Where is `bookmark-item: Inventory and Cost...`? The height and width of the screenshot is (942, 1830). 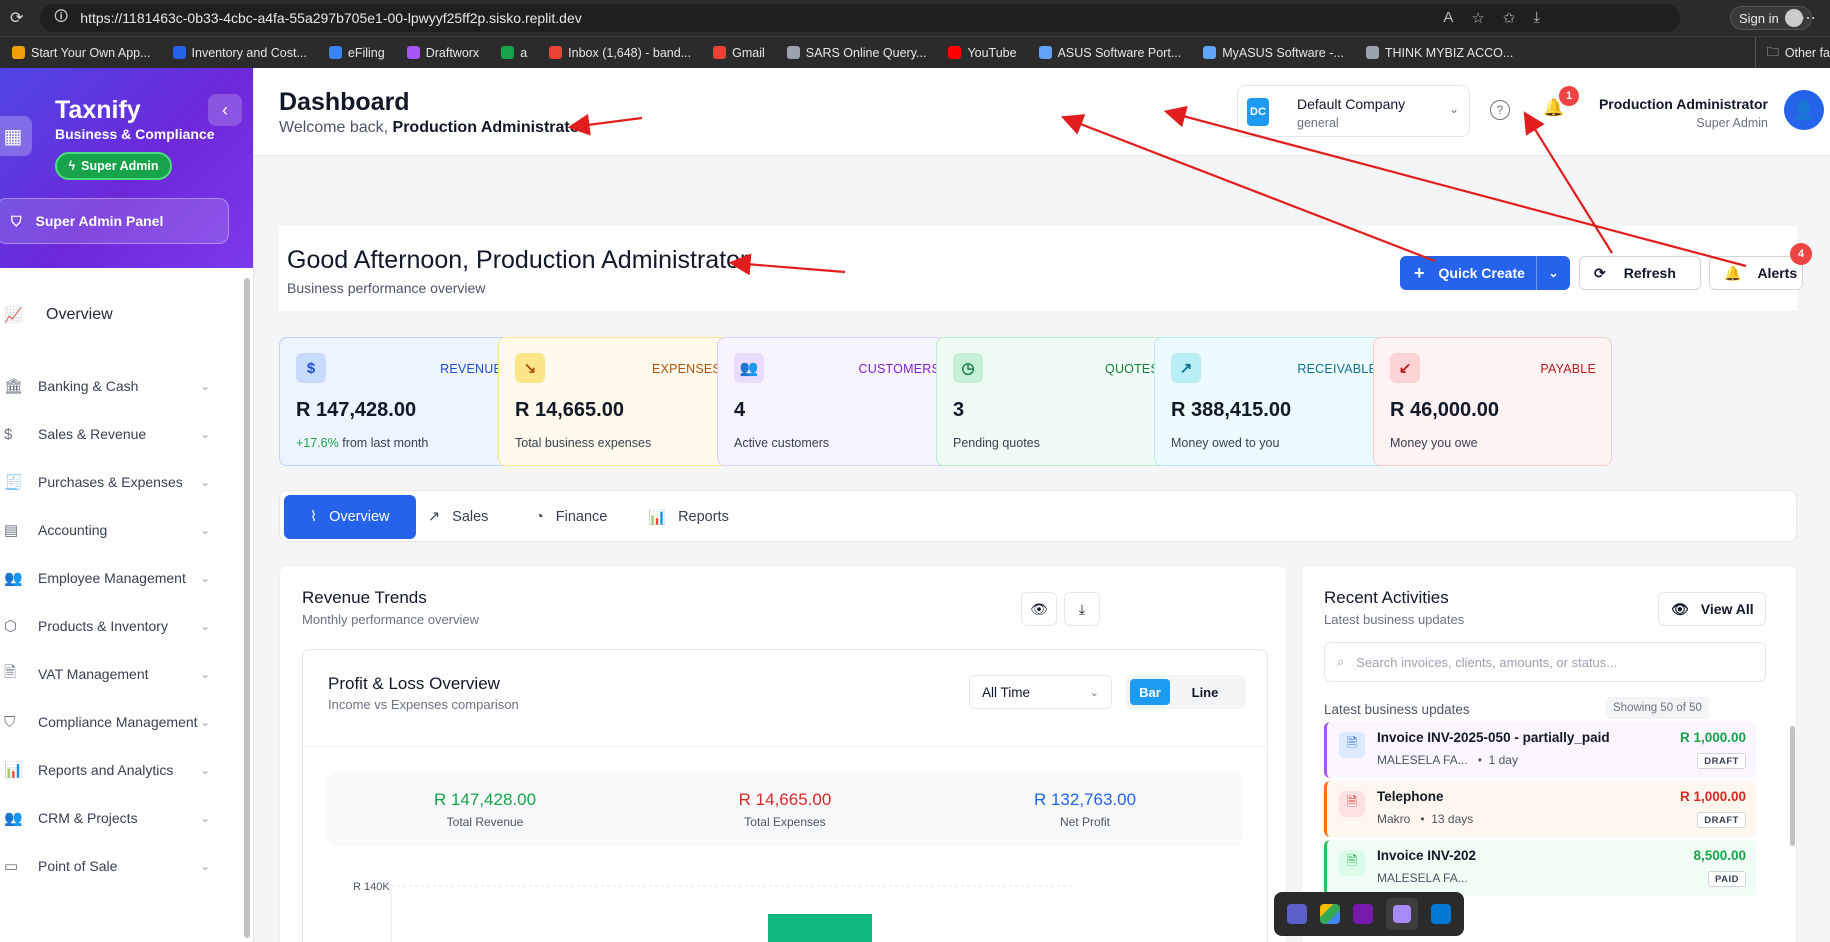 bookmark-item: Inventory and Cost... is located at coordinates (239, 53).